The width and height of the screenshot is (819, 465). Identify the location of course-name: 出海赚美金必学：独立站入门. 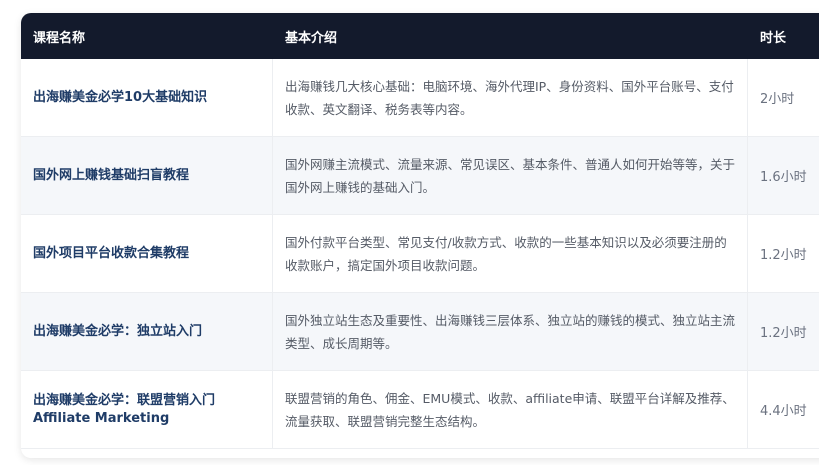
(147, 331).